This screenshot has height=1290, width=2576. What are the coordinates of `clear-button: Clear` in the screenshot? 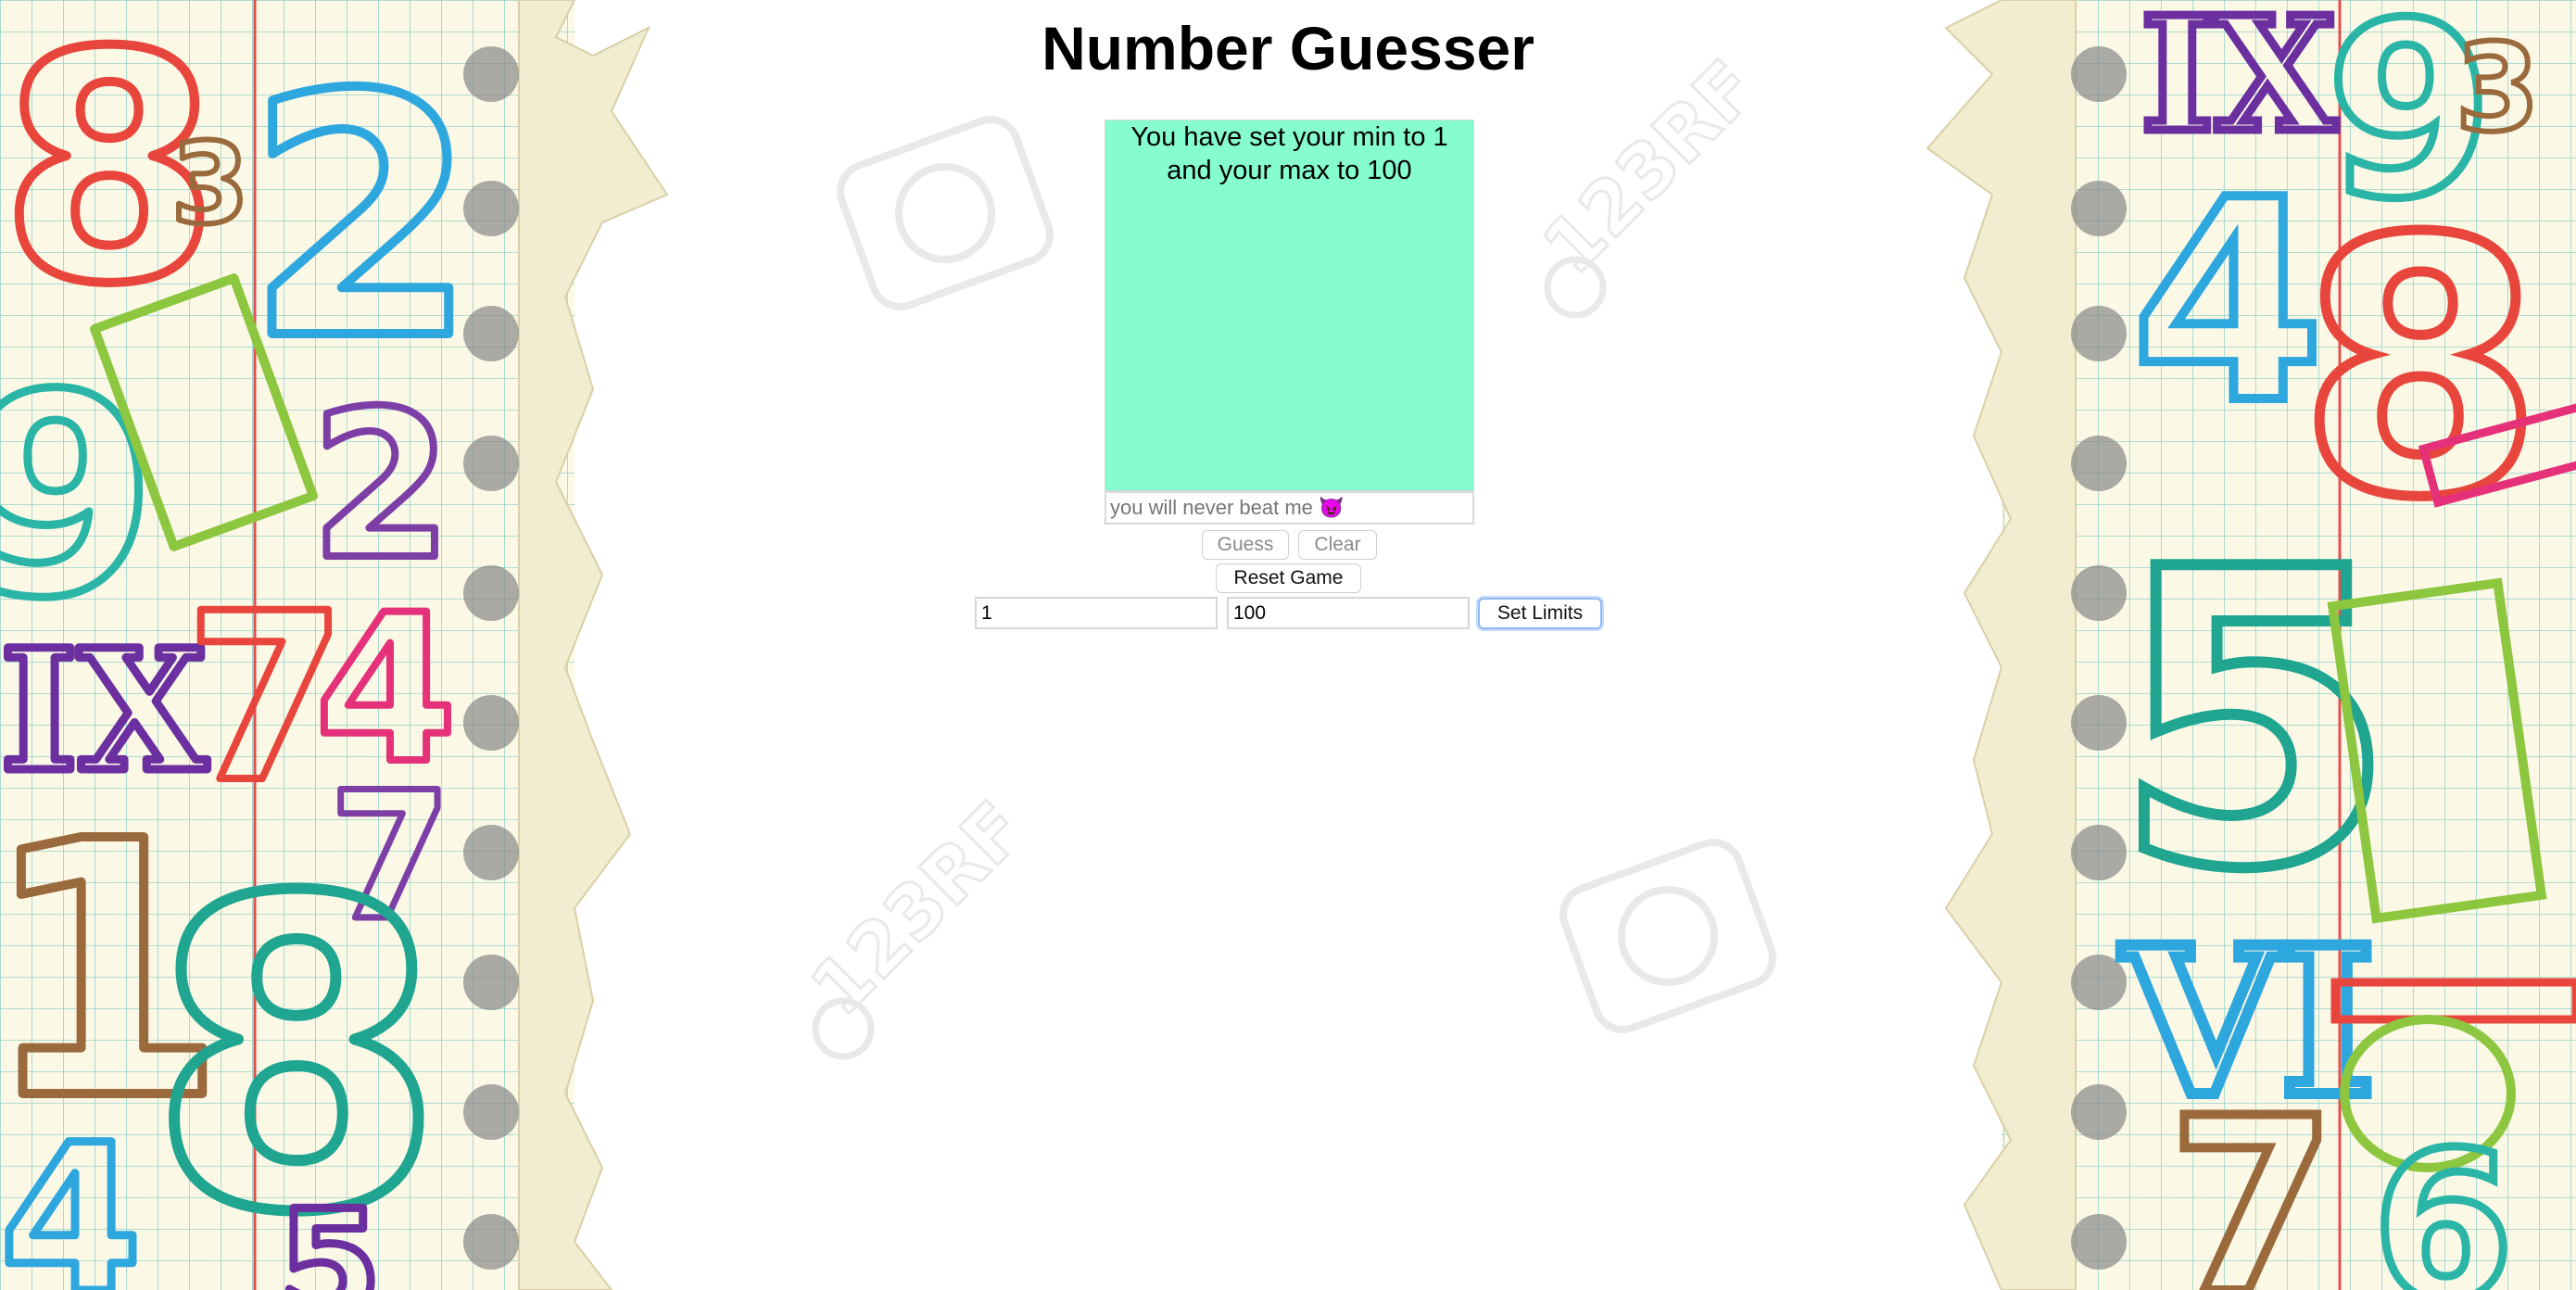 It's located at (1337, 545).